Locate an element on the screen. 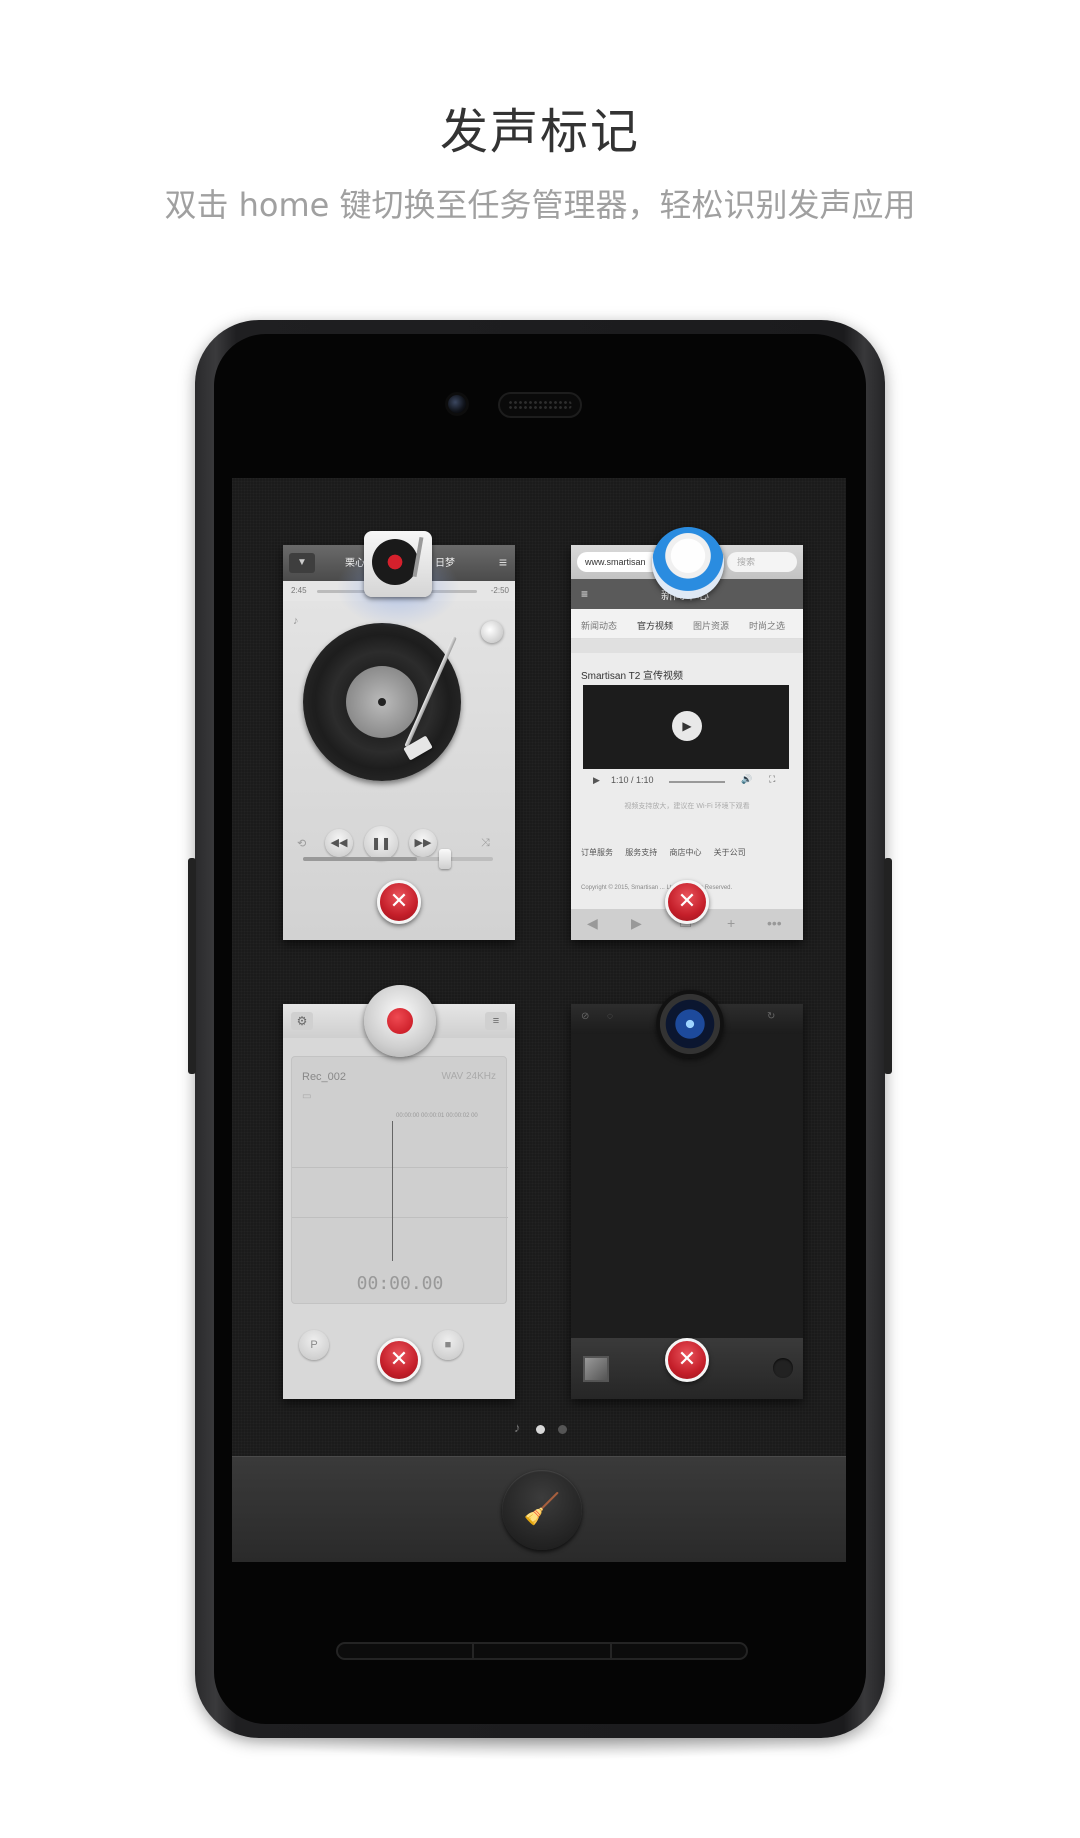 The width and height of the screenshot is (1080, 1838). collapse-icon: ▼ is located at coordinates (302, 563).